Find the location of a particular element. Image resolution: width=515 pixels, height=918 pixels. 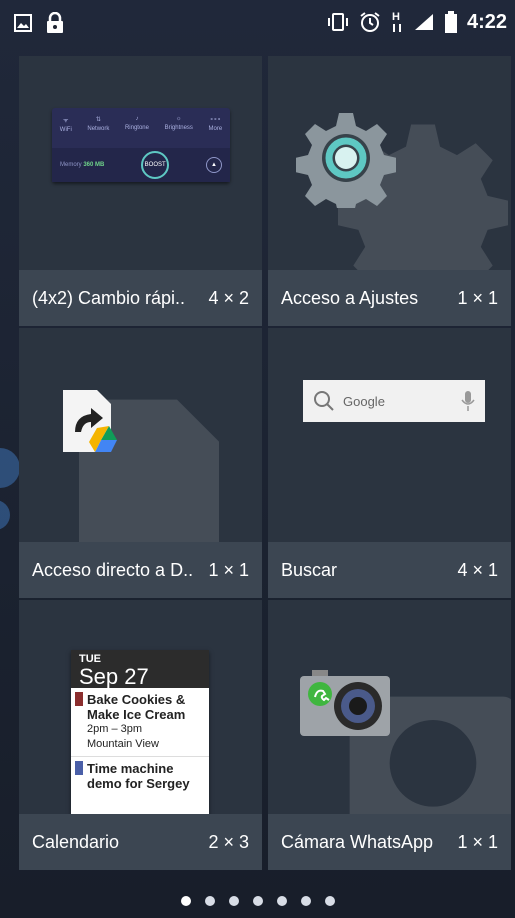

toggle-label: WiFi is located at coordinates (65, 130).